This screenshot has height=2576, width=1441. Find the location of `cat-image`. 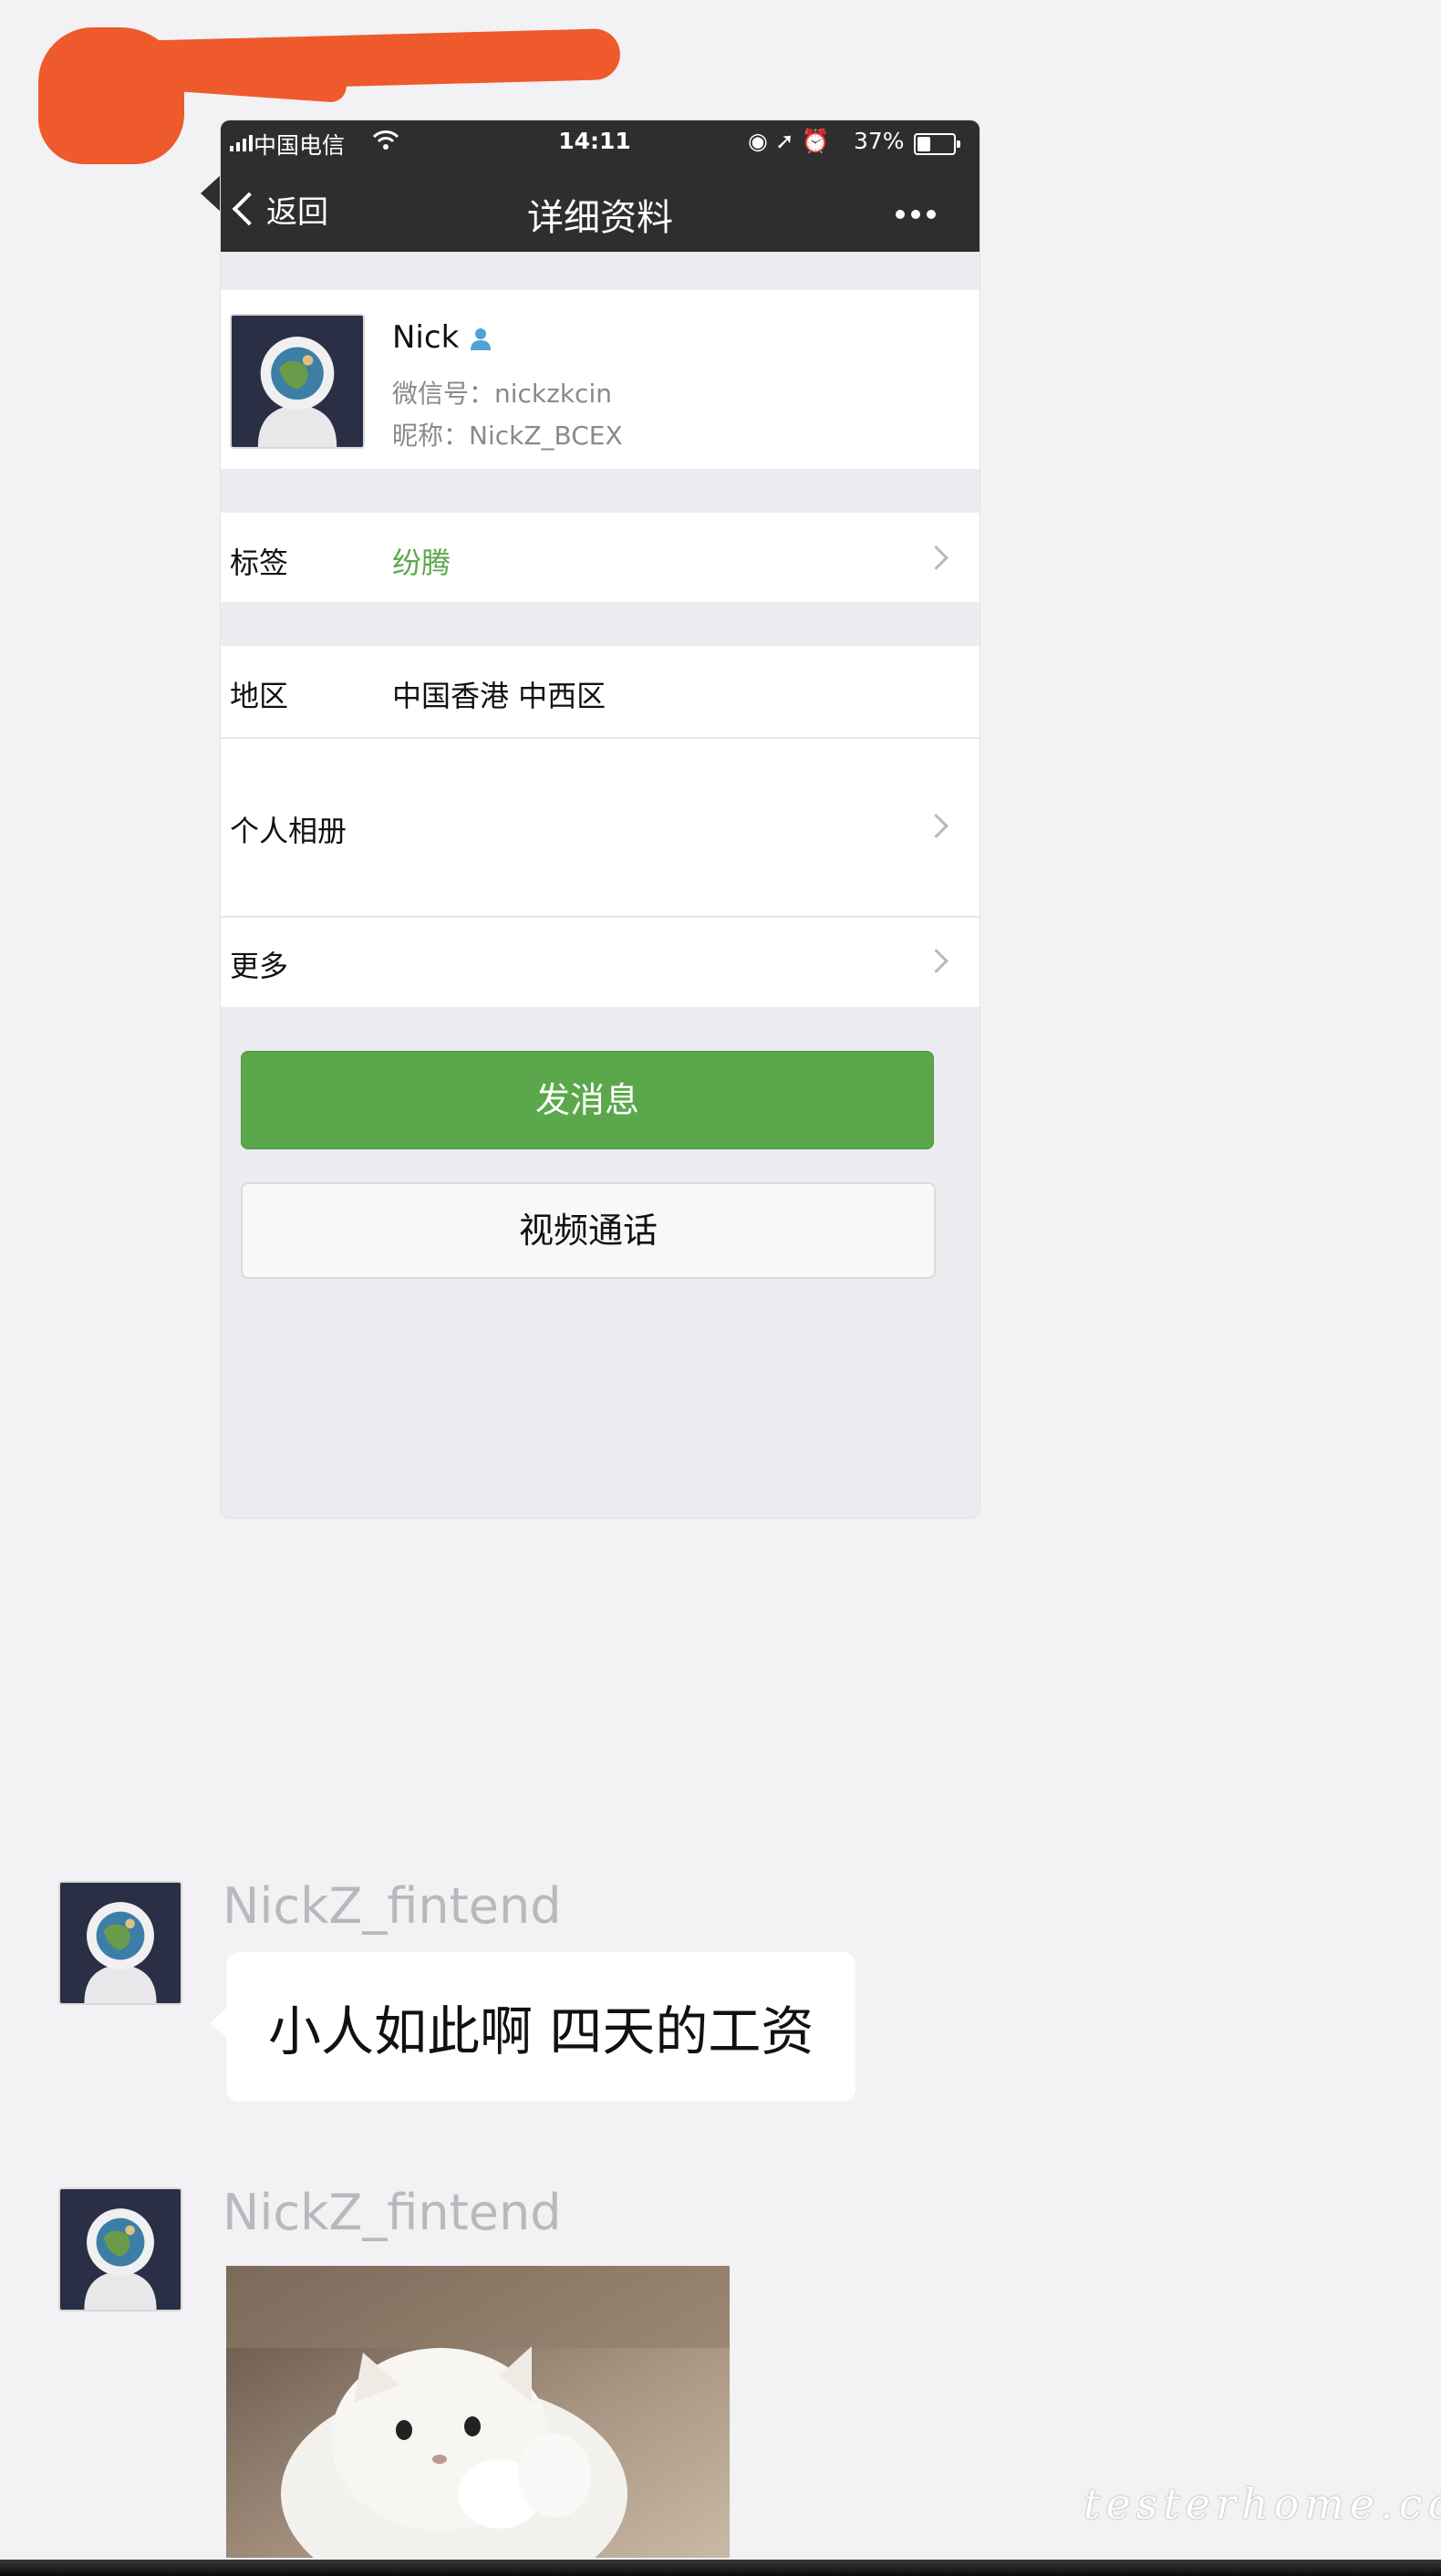

cat-image is located at coordinates (478, 2412).